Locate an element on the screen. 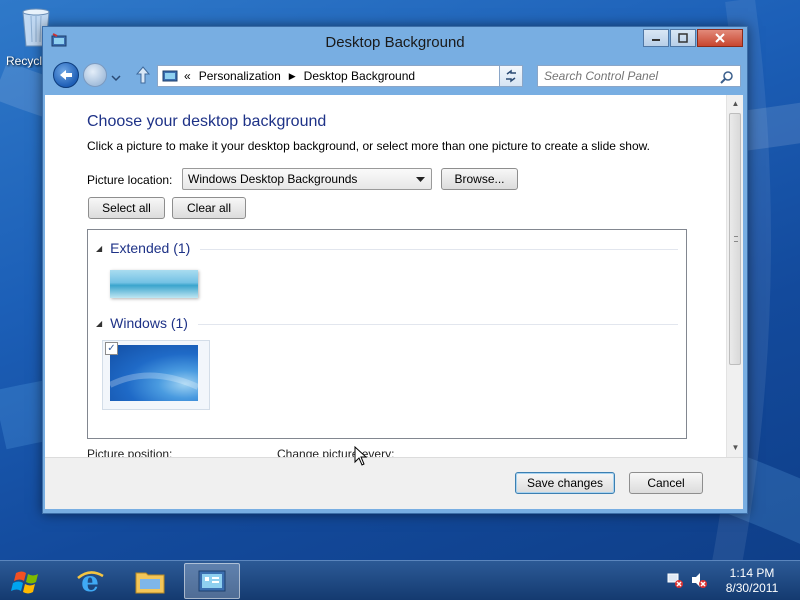 The width and height of the screenshot is (800, 600). up-arrow-icon is located at coordinates (143, 75).